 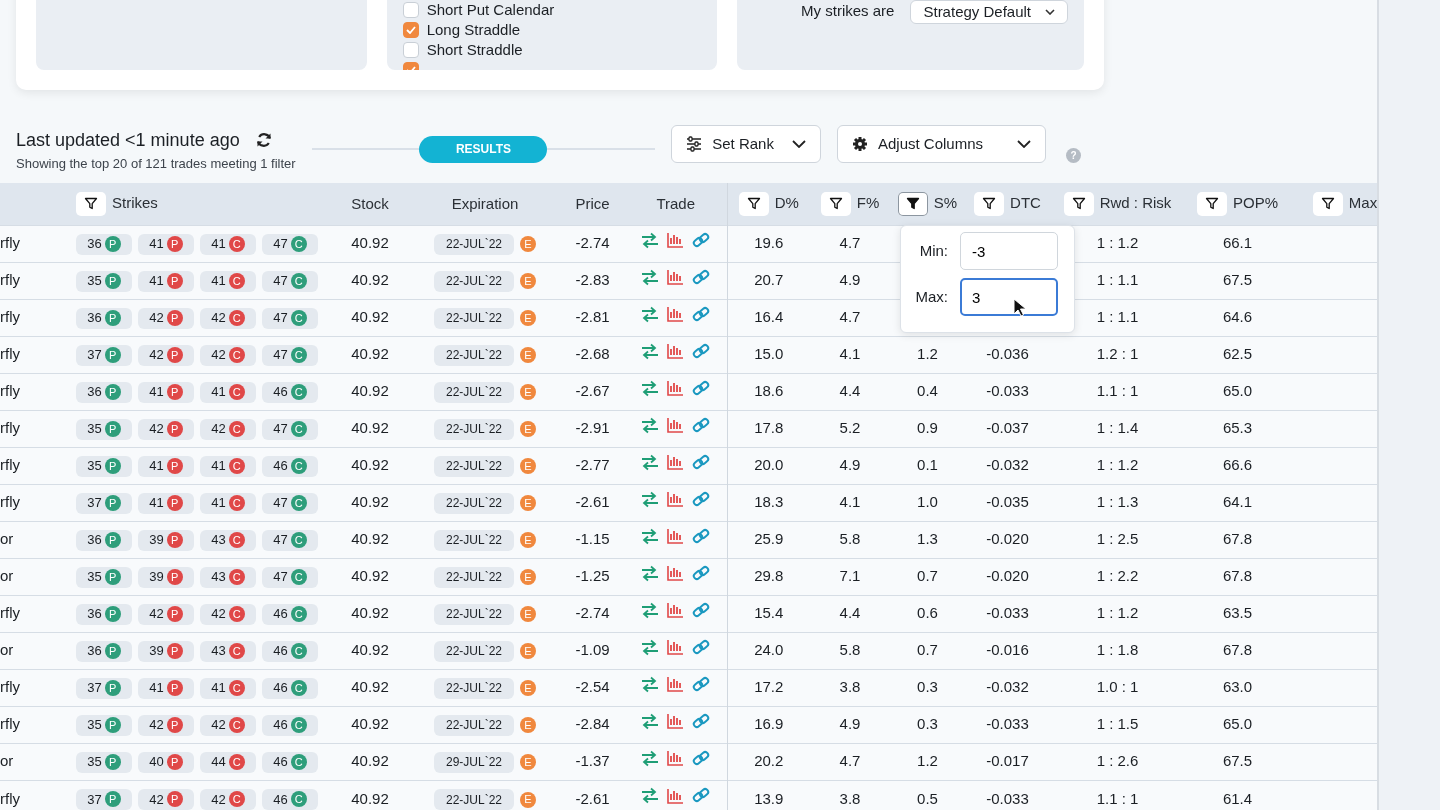 I want to click on column-header: Expiration, so click(x=485, y=203).